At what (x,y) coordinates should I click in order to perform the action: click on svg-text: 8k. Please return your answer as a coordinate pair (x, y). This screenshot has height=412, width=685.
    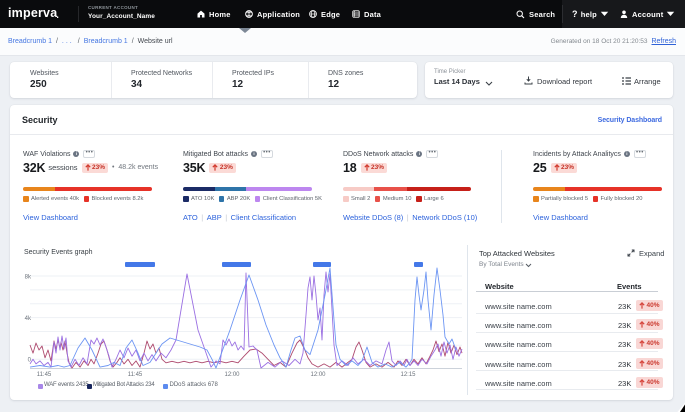
    Looking at the image, I should click on (28, 278).